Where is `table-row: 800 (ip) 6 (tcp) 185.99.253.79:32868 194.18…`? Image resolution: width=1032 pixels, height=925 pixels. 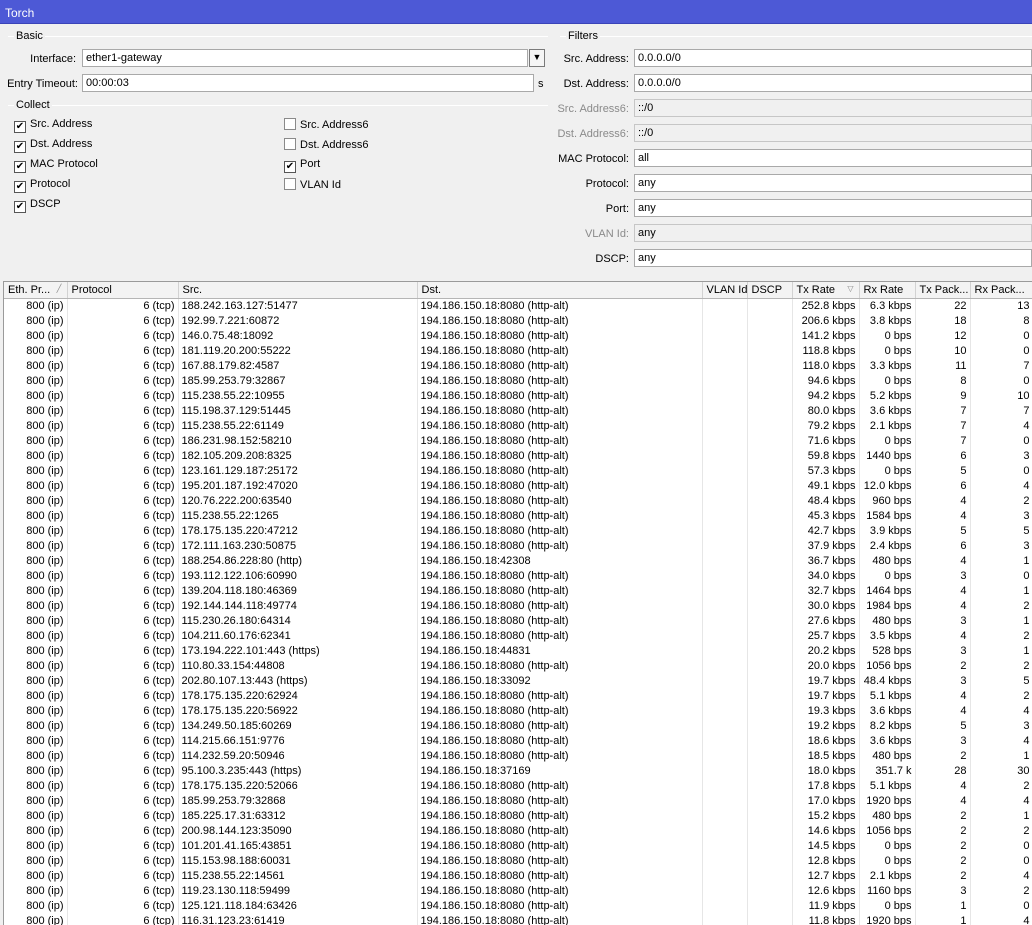 table-row: 800 (ip) 6 (tcp) 185.99.253.79:32868 194.18… is located at coordinates (518, 800).